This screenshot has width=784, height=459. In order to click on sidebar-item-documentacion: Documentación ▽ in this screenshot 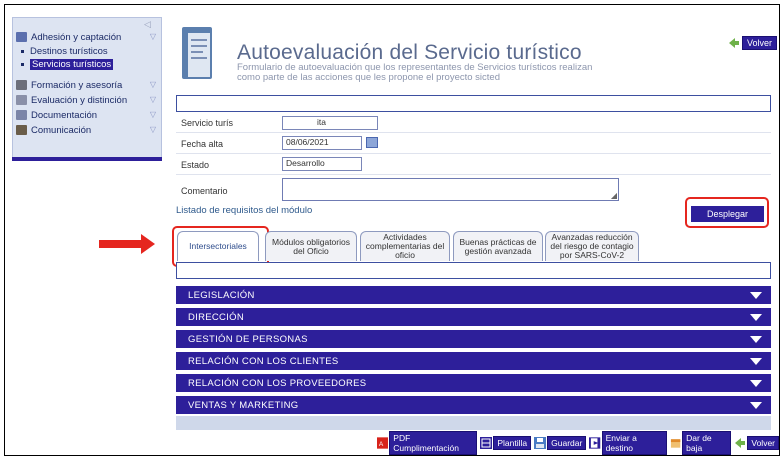, I will do `click(88, 115)`.